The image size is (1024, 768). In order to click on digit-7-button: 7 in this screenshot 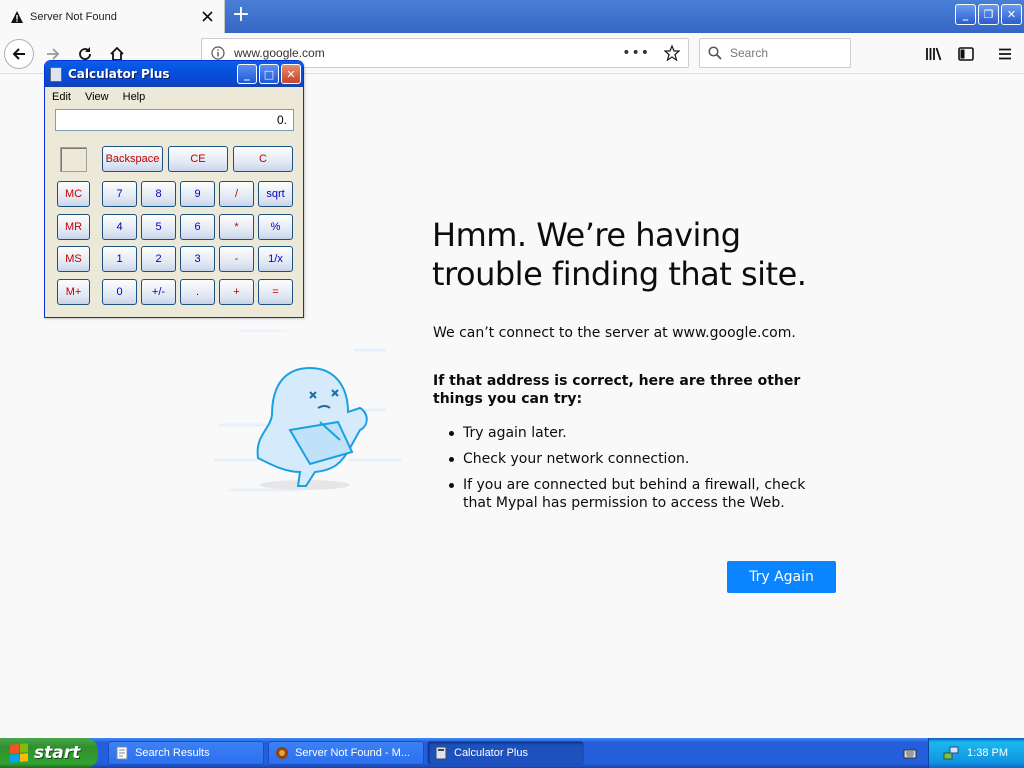, I will do `click(119, 194)`.